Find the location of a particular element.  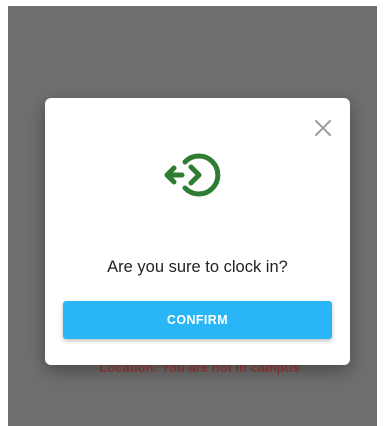

clock-in-icon is located at coordinates (192, 175).